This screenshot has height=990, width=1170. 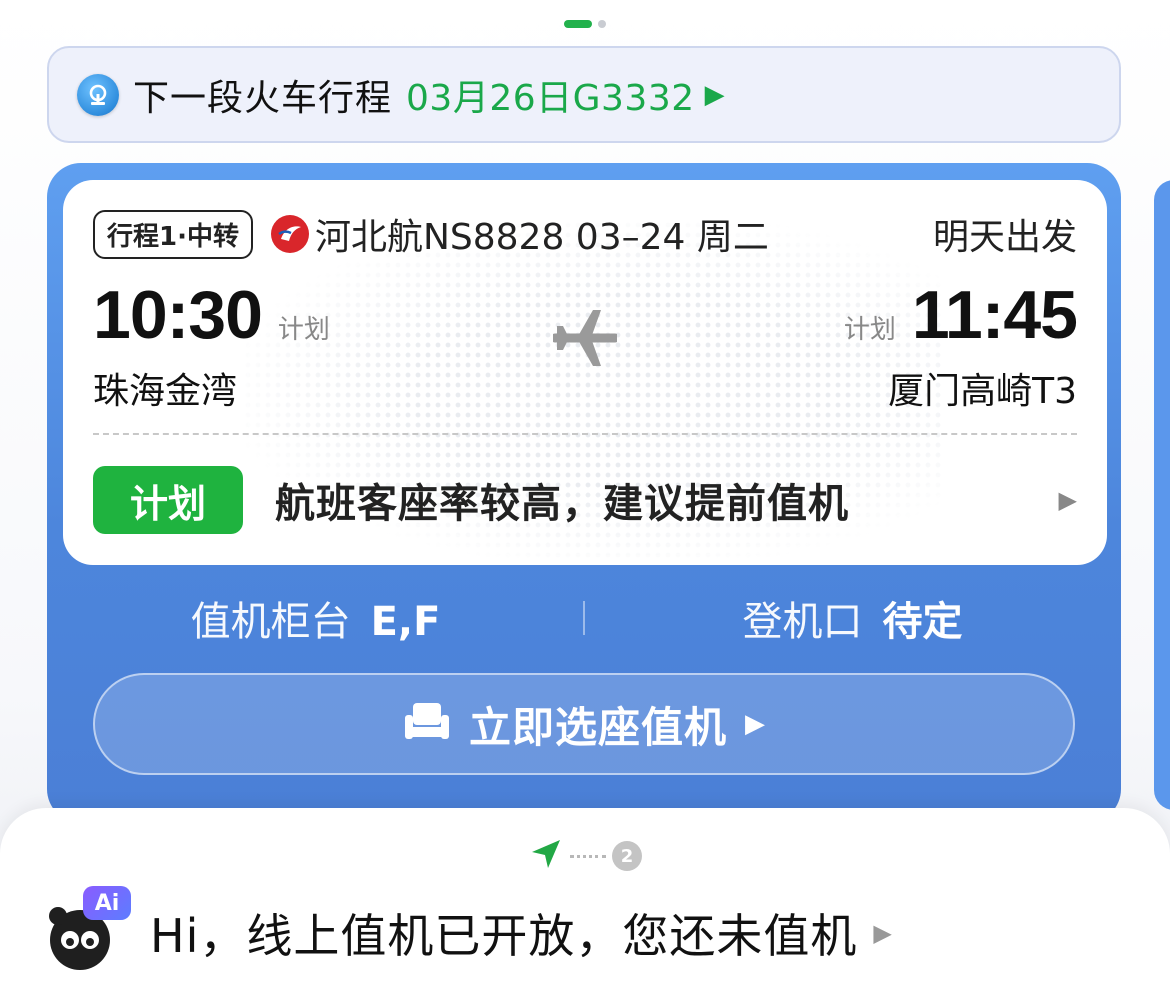 I want to click on airline-logo-icon, so click(x=289, y=234).